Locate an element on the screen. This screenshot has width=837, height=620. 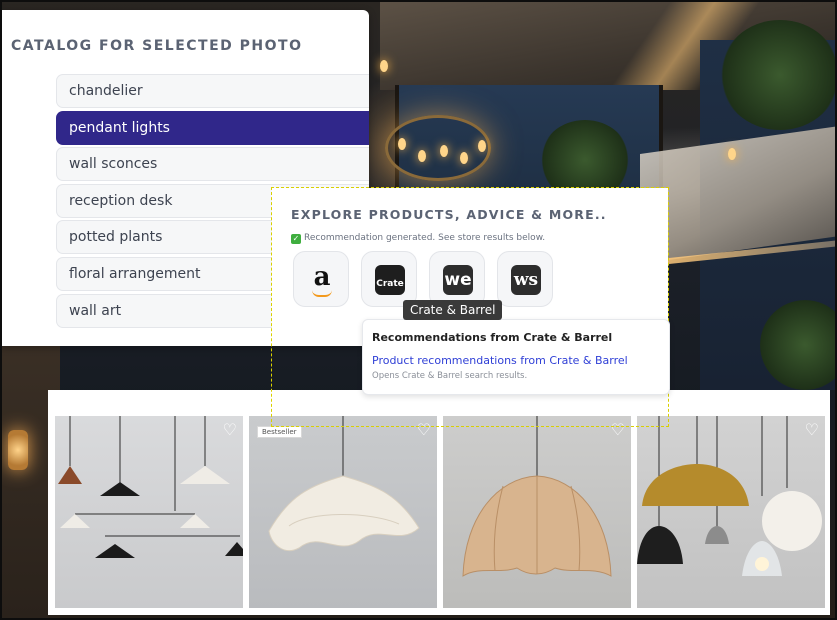
store-tooltip: Crate & Barrel is located at coordinates (453, 310).